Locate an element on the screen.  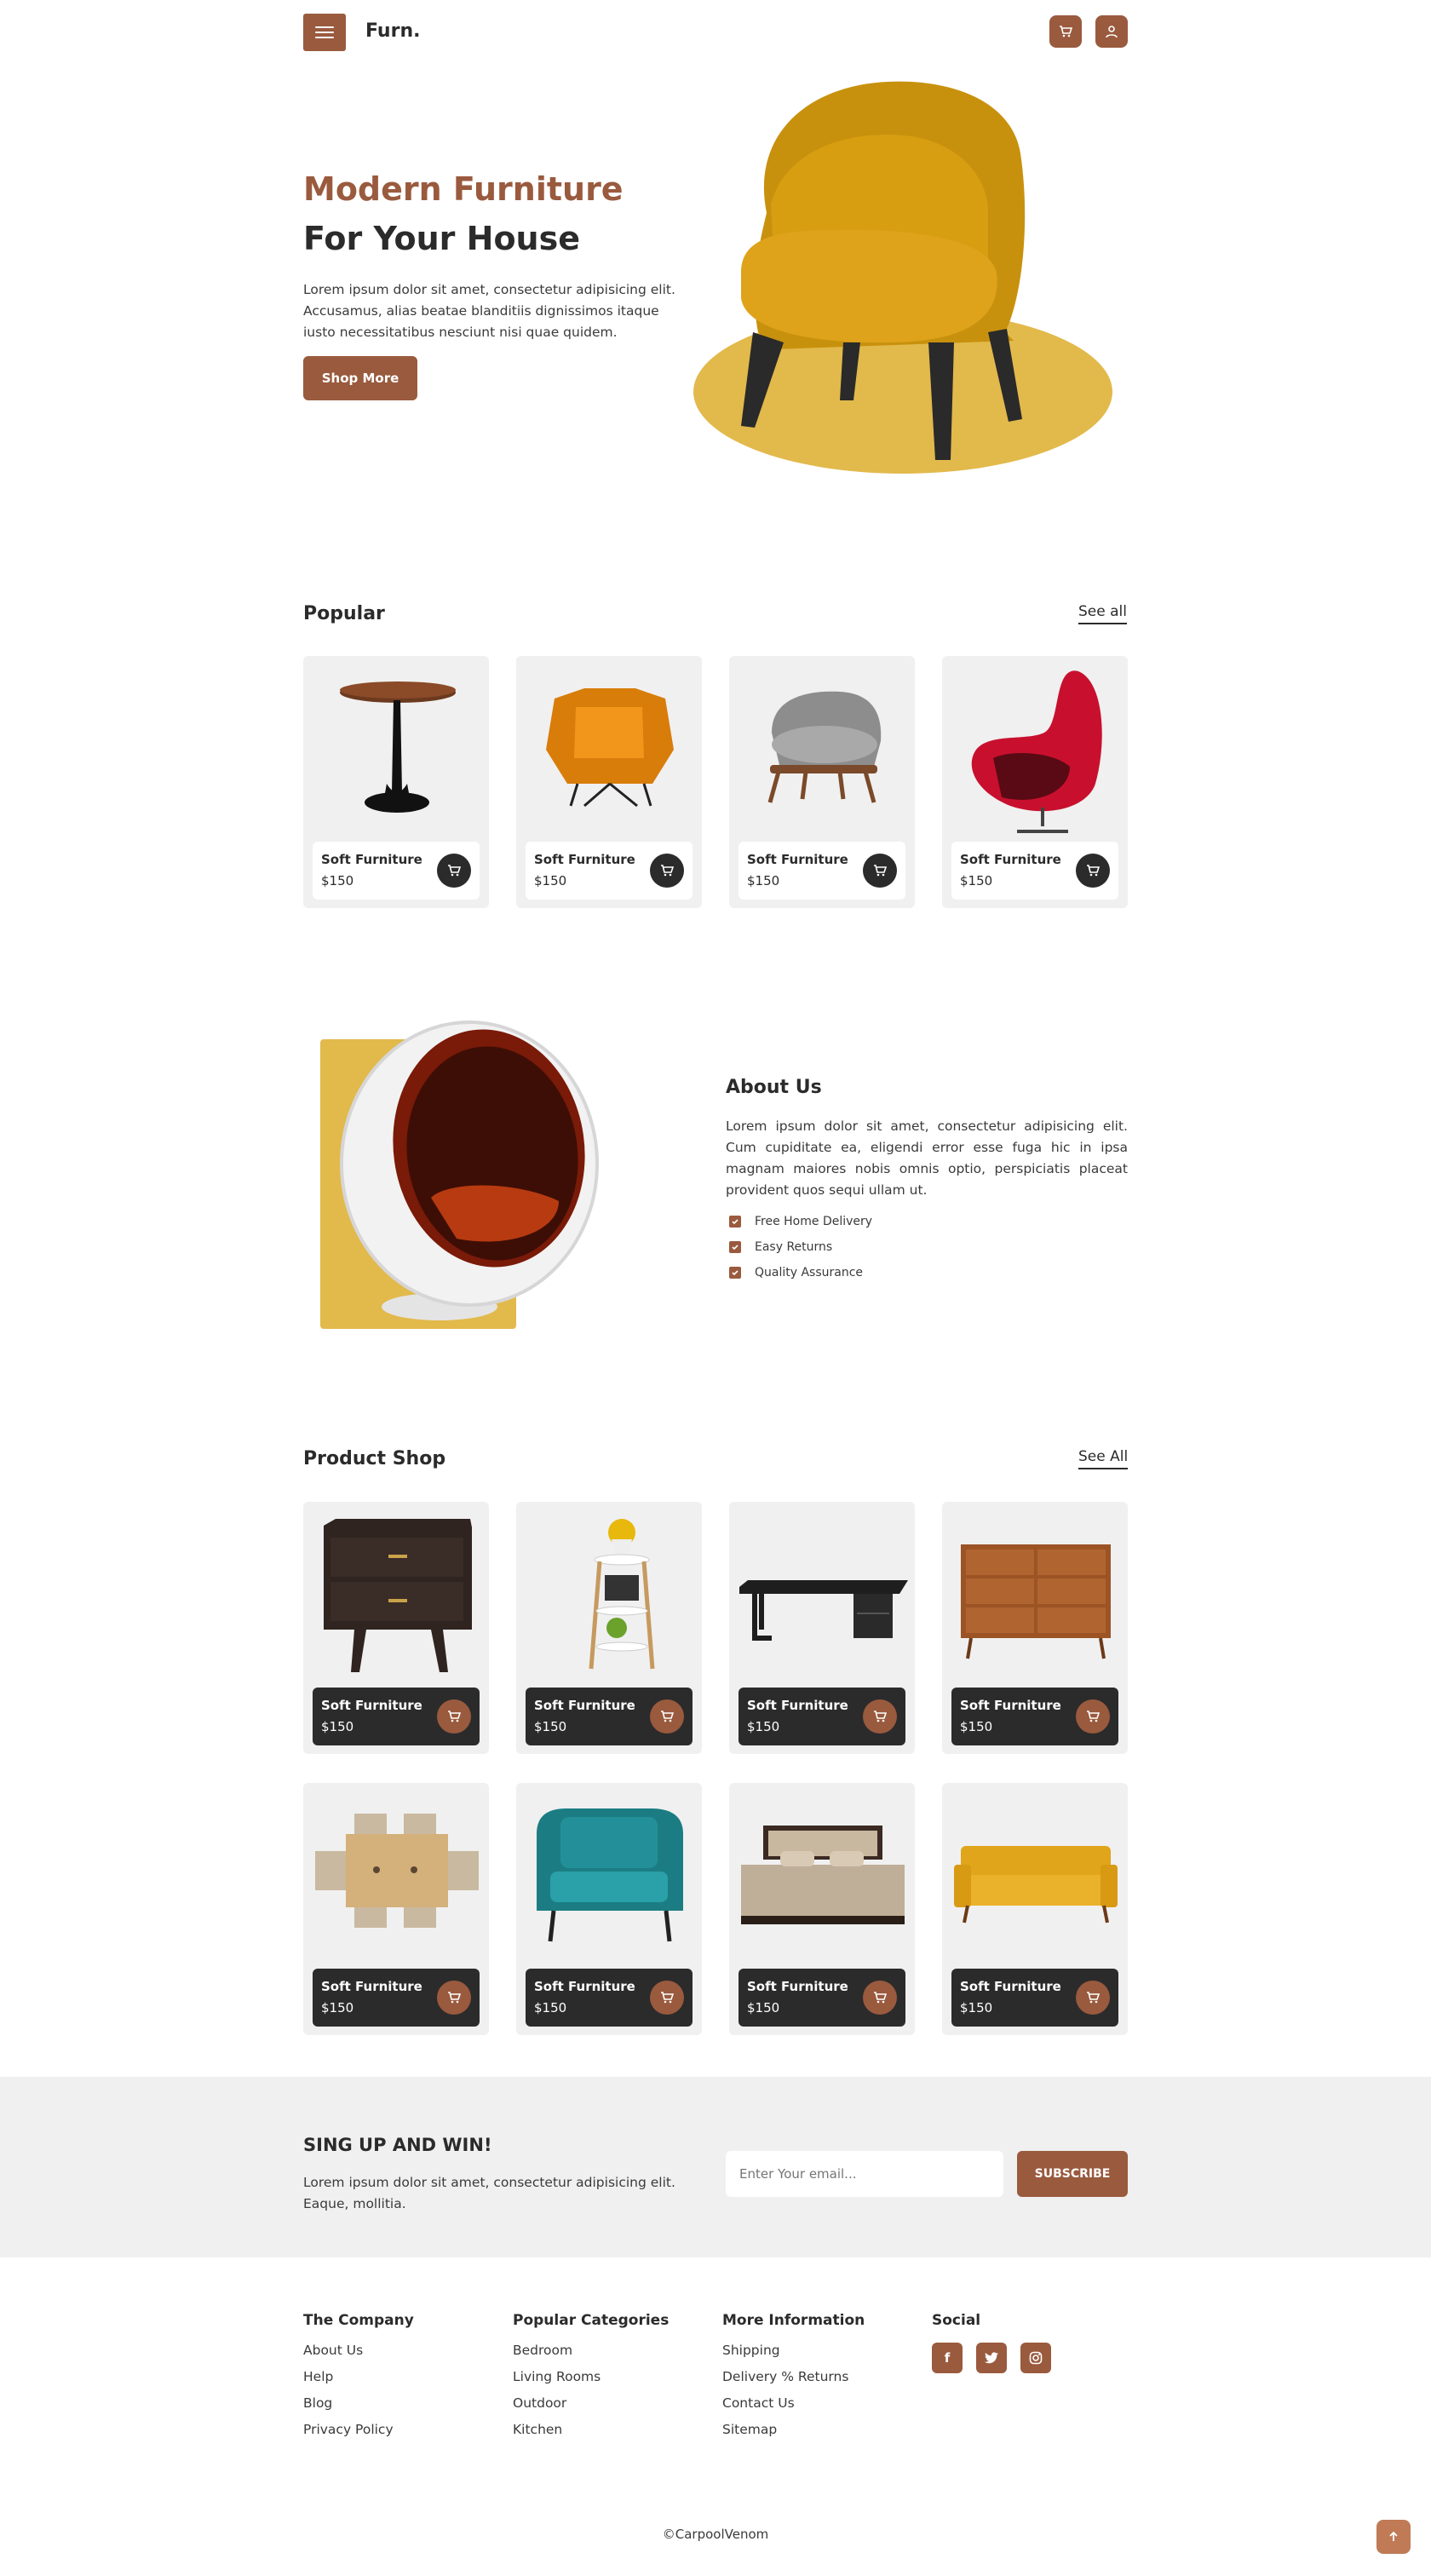
popular-see-all-link: See all is located at coordinates (1102, 614).